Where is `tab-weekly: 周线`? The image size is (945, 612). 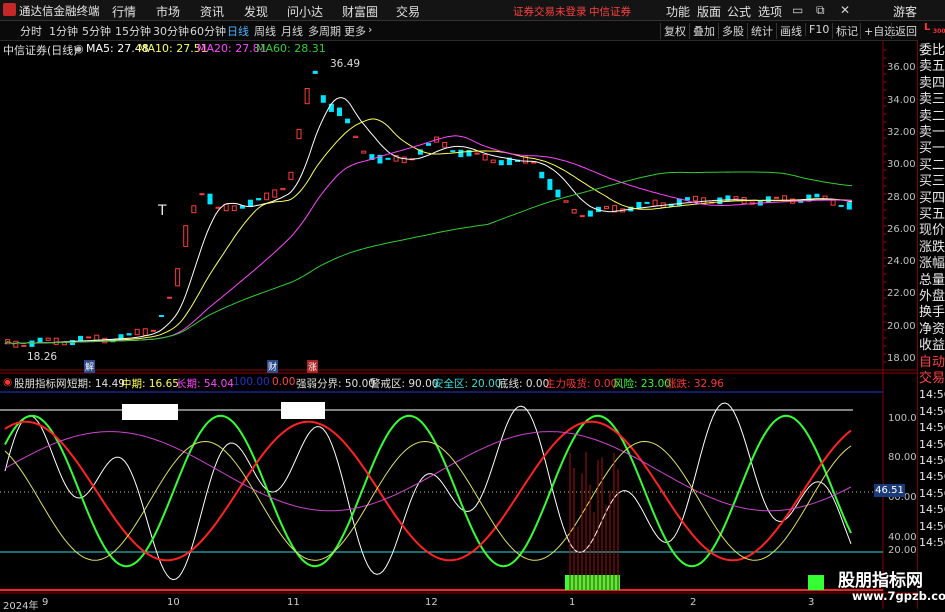 tab-weekly: 周线 is located at coordinates (265, 31).